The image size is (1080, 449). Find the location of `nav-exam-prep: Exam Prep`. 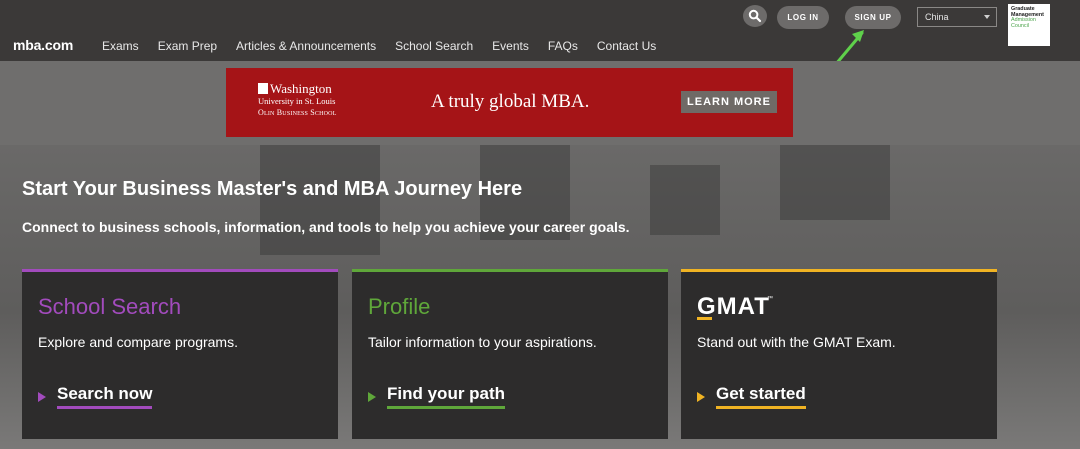

nav-exam-prep: Exam Prep is located at coordinates (187, 46).